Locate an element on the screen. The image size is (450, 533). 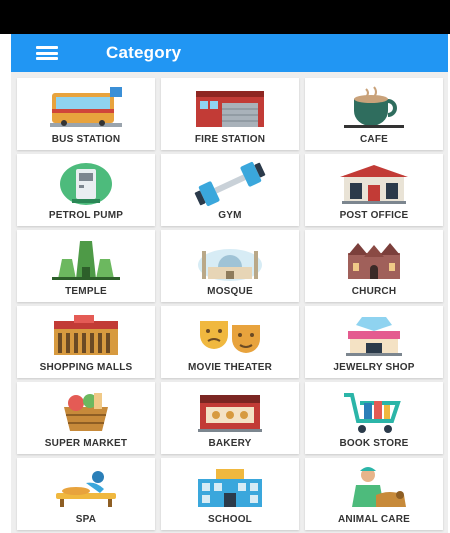
category-label: FIRE STATION is located at coordinates (230, 139).